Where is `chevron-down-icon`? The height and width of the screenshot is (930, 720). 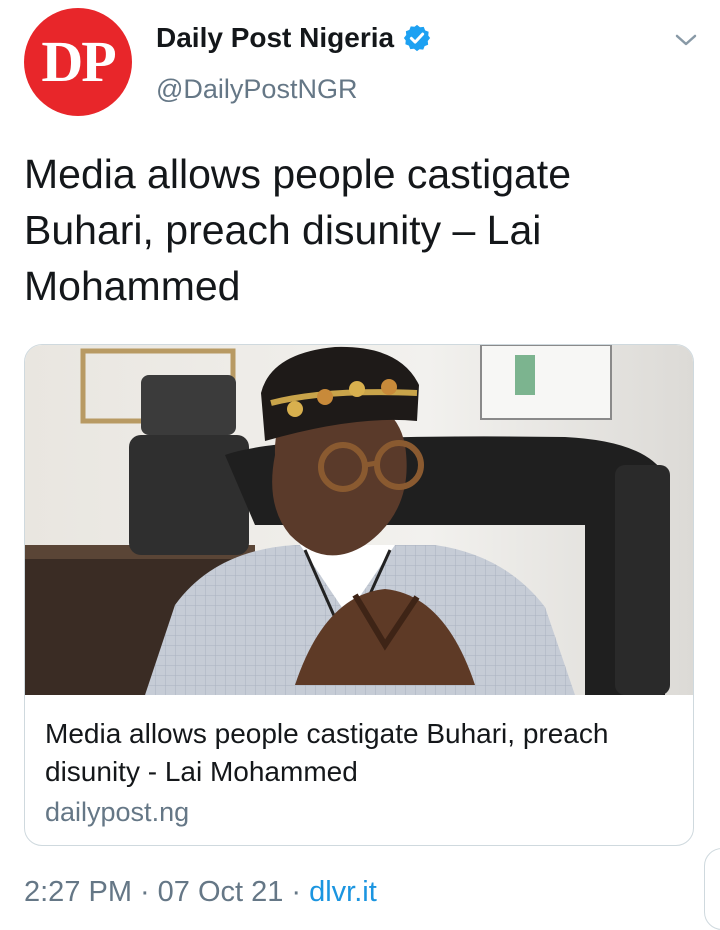
chevron-down-icon is located at coordinates (686, 40).